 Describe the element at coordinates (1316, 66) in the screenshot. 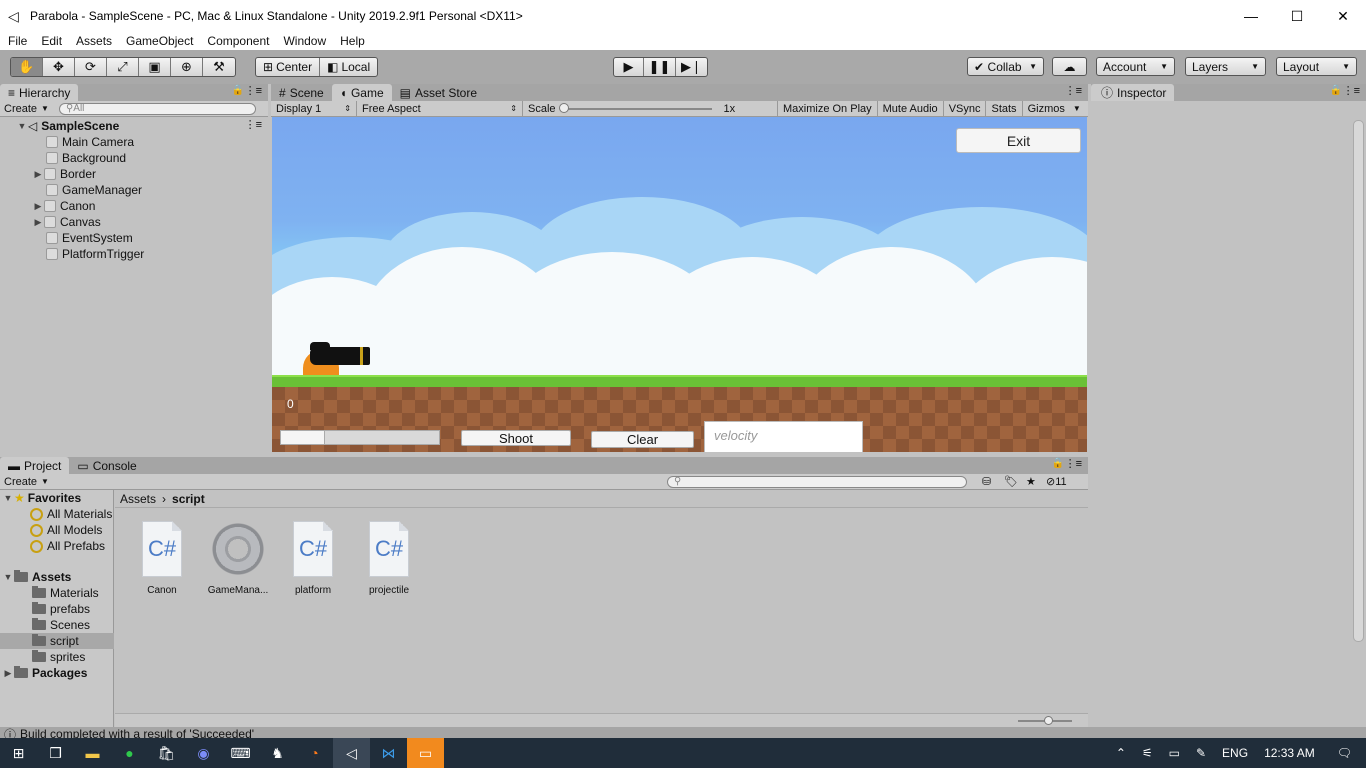

I see `layout-dropdown: Layout ▼` at that location.